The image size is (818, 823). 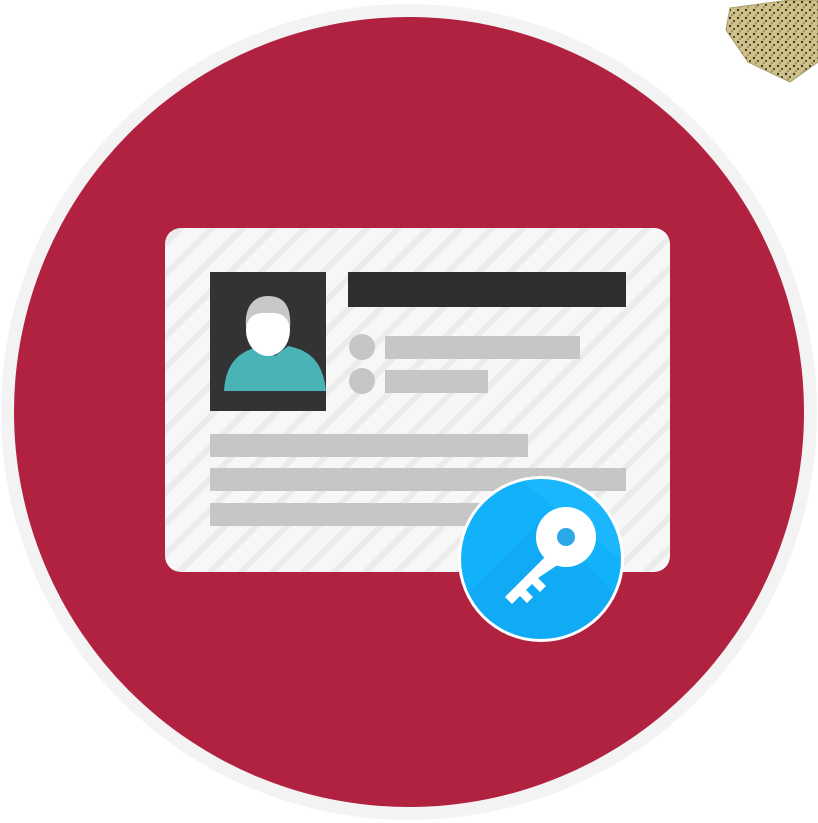 What do you see at coordinates (487, 289) in the screenshot?
I see `name-bar` at bounding box center [487, 289].